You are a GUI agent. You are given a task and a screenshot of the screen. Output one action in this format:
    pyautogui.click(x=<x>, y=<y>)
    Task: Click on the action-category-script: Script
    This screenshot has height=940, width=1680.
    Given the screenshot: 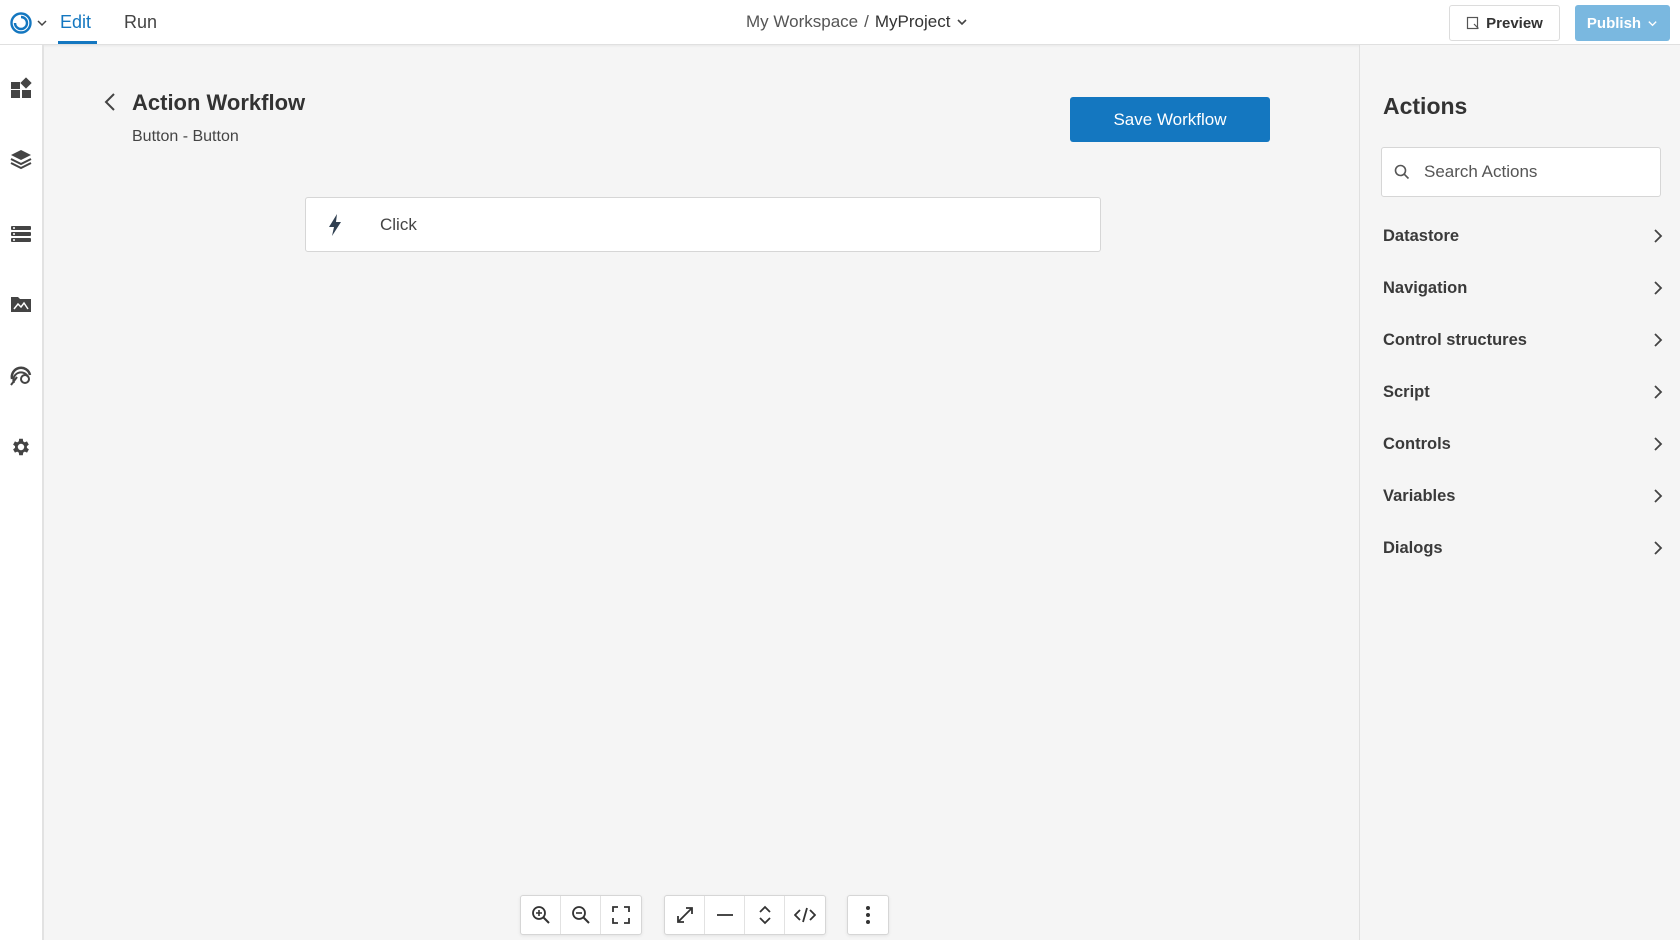 What is the action you would take?
    pyautogui.click(x=1523, y=392)
    